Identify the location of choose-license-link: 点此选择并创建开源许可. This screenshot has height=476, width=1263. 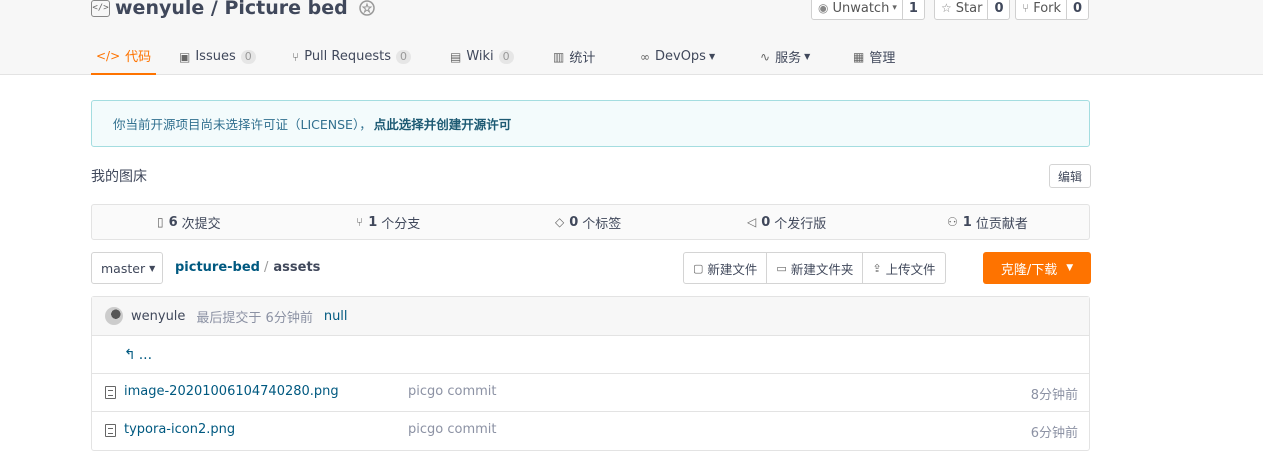
(443, 123).